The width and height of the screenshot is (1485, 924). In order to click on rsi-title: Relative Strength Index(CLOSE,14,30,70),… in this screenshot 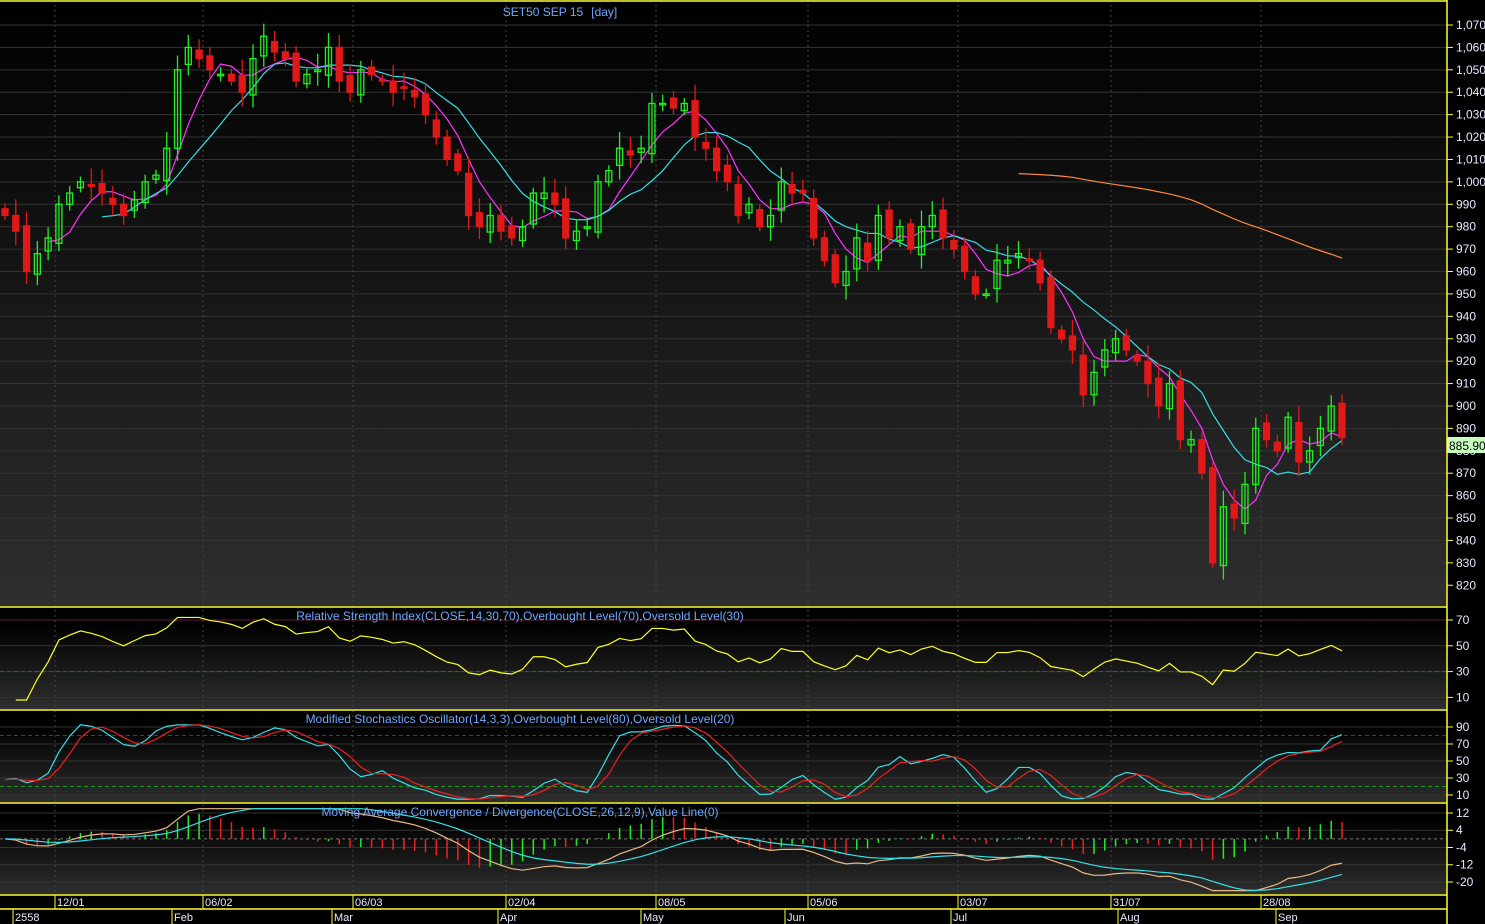, I will do `click(520, 616)`.